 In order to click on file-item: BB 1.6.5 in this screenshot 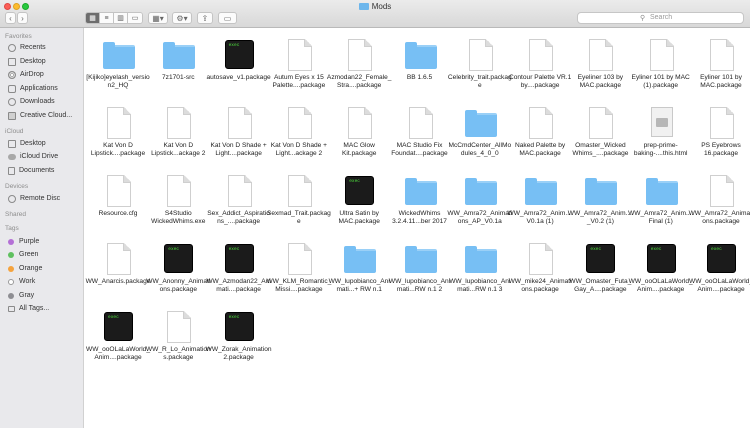, I will do `click(420, 67)`.